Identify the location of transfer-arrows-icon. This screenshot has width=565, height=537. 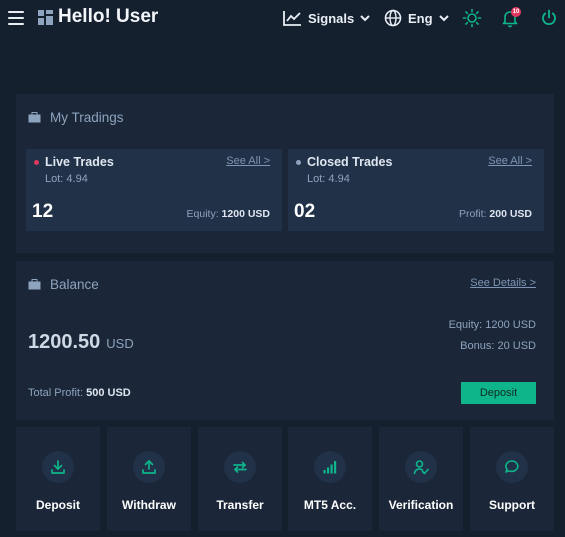
(240, 467).